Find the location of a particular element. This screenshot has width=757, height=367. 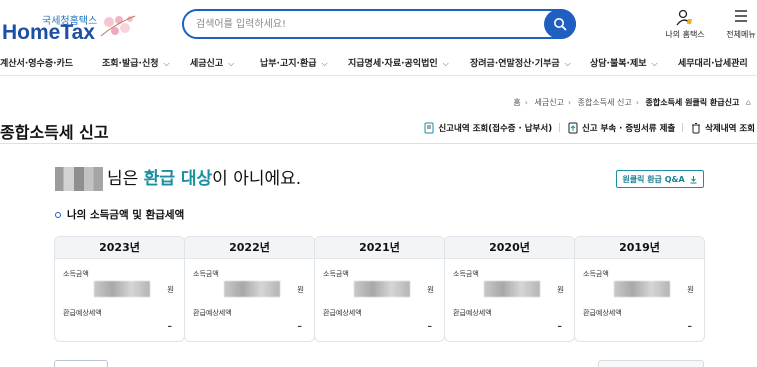

year-card-2019: 2019년 소득금액 원 환급예상세액 – is located at coordinates (639, 289).